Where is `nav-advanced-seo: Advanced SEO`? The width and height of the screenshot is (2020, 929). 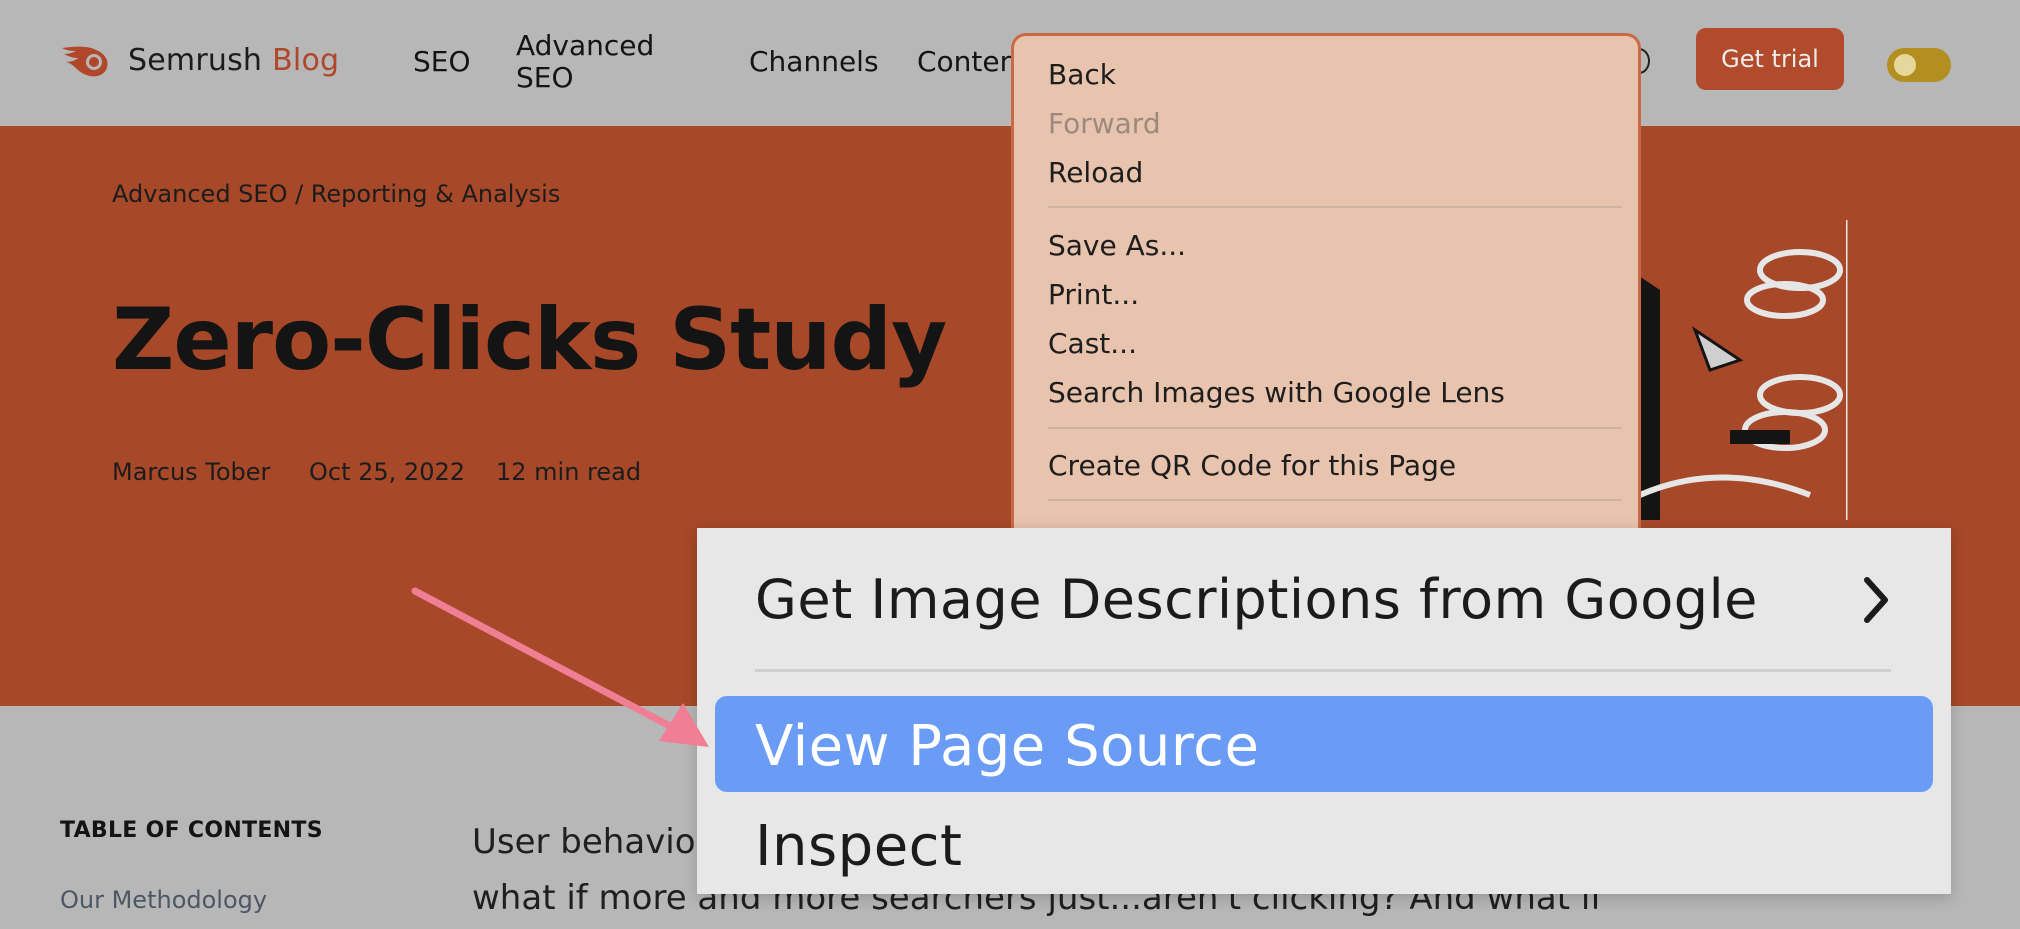
nav-advanced-seo: Advanced SEO is located at coordinates (585, 62).